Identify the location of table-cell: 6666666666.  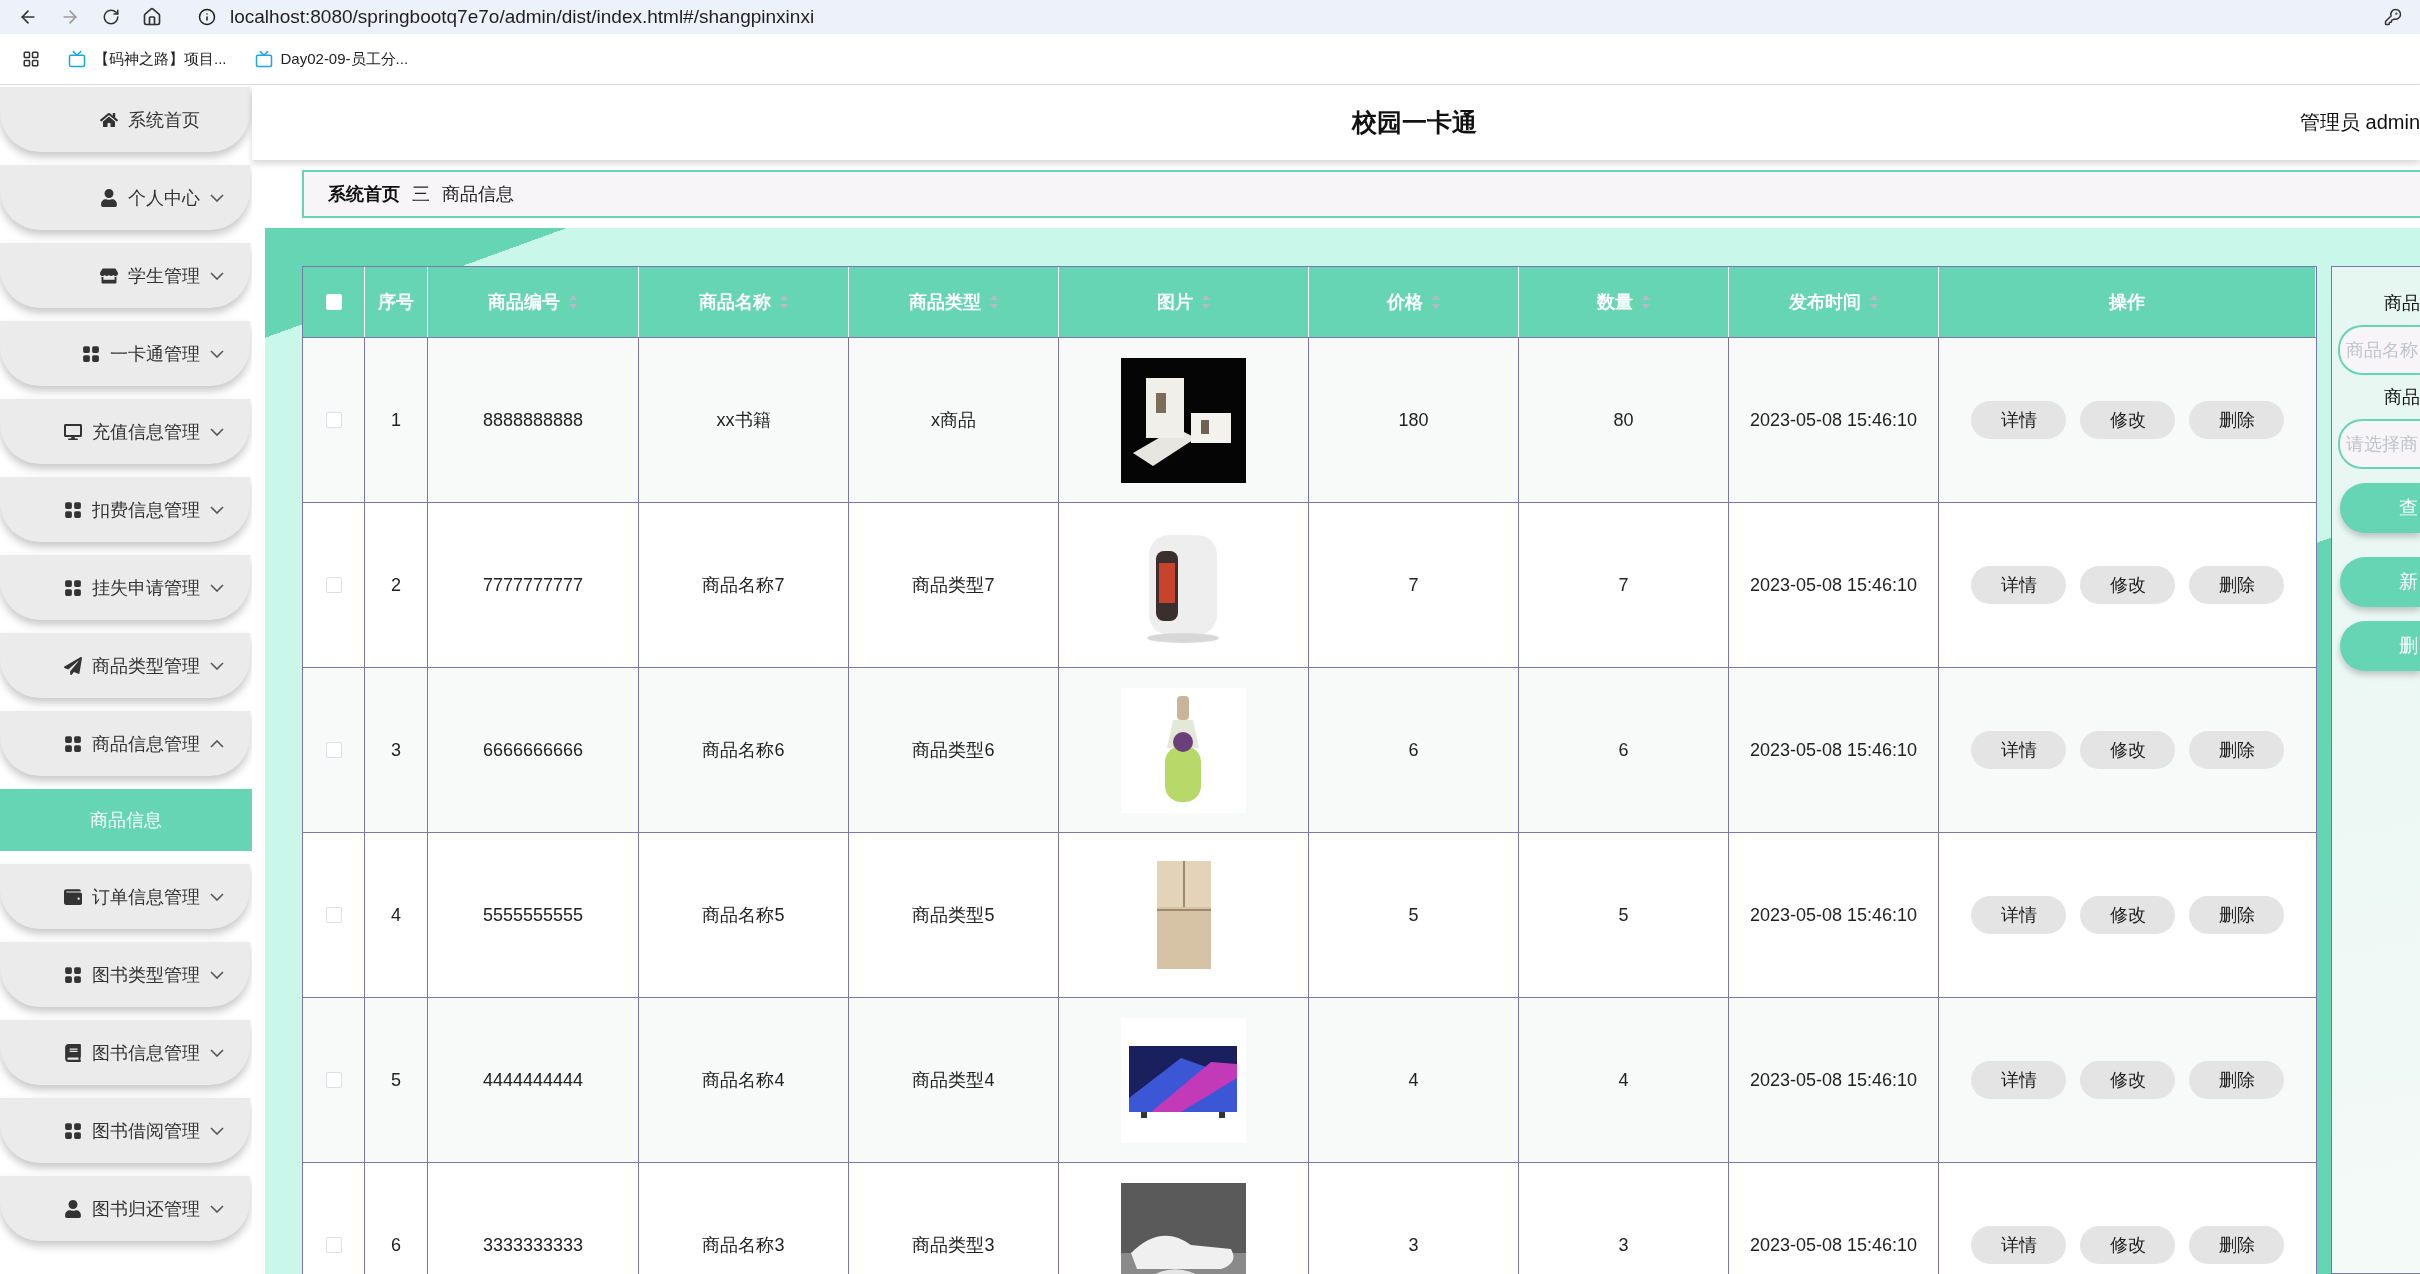
(533, 750).